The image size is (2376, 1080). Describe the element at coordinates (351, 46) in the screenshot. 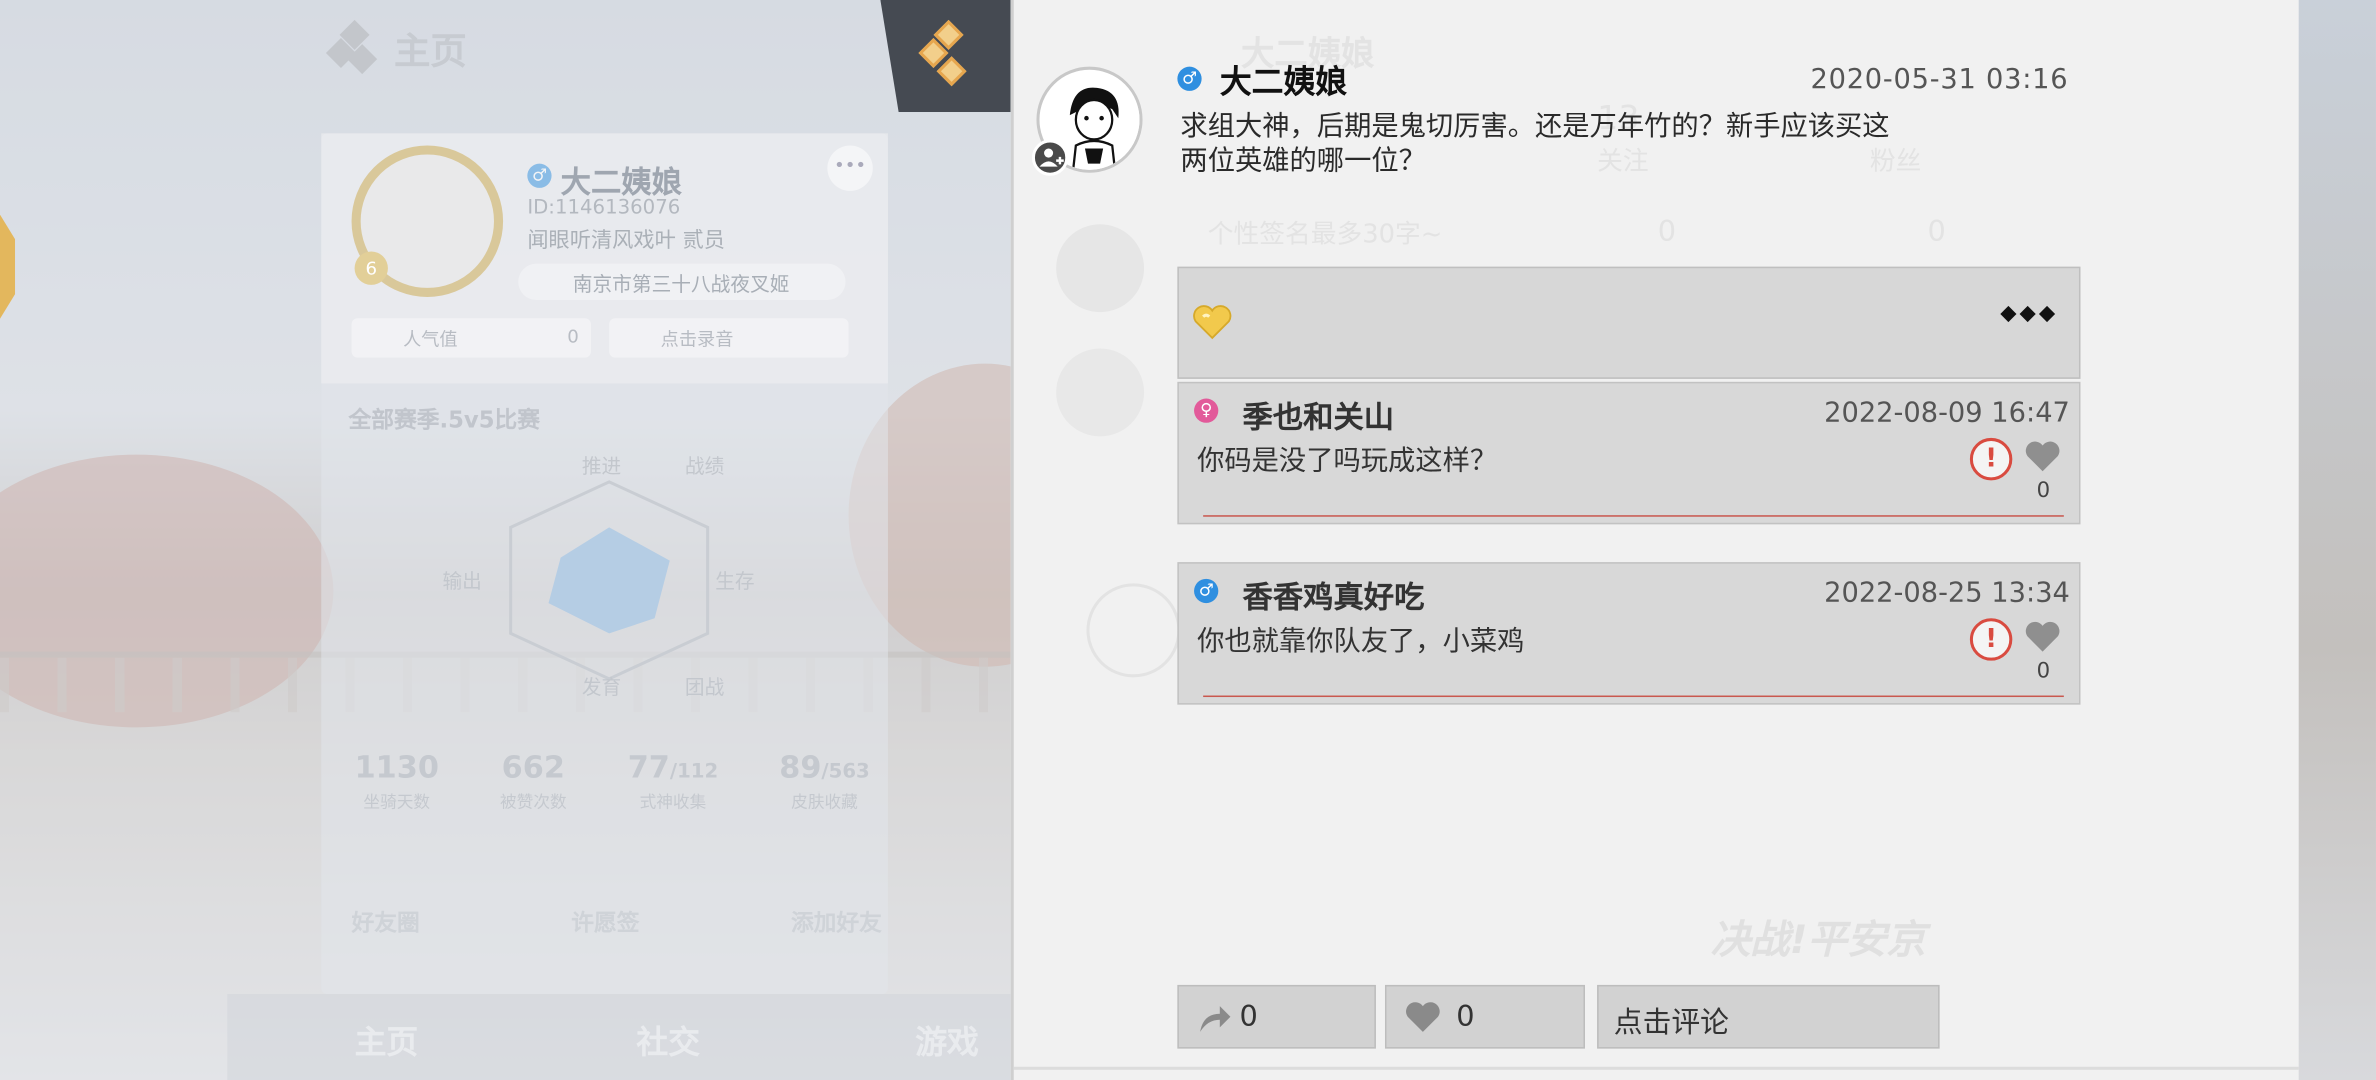

I see `home-logo-icon` at that location.